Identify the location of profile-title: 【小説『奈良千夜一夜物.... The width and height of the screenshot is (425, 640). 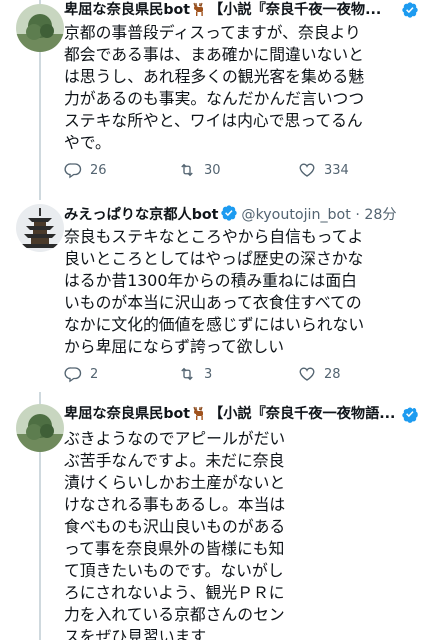
(295, 10).